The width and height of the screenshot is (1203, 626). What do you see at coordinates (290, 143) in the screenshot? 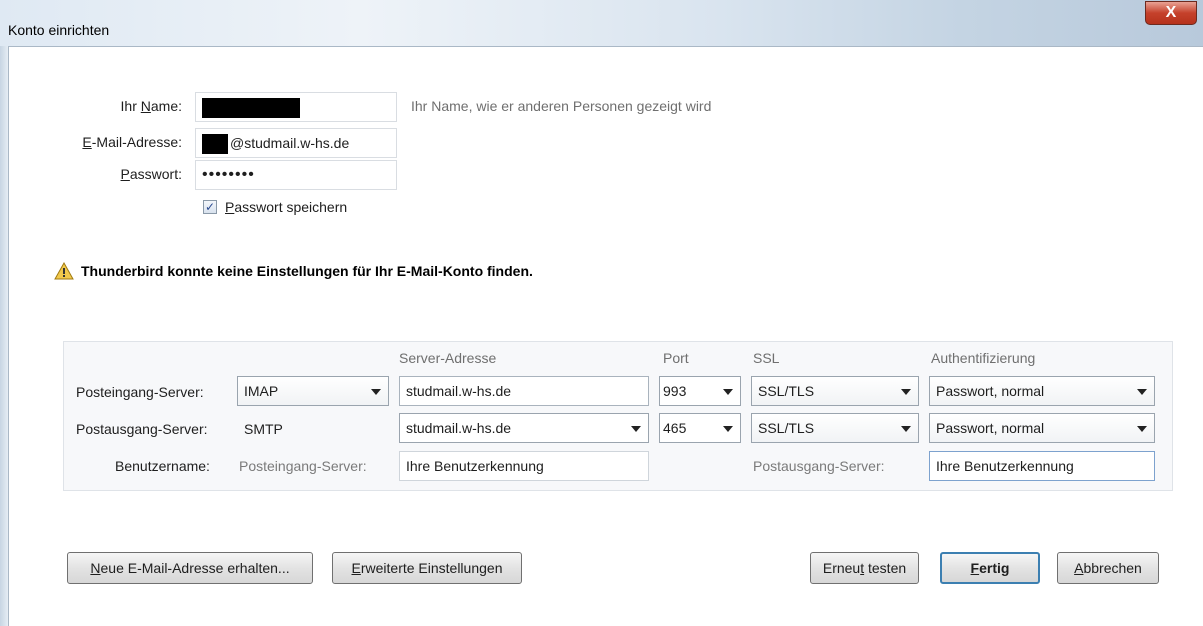
I see `email-value: @studmail.w-hs.de` at bounding box center [290, 143].